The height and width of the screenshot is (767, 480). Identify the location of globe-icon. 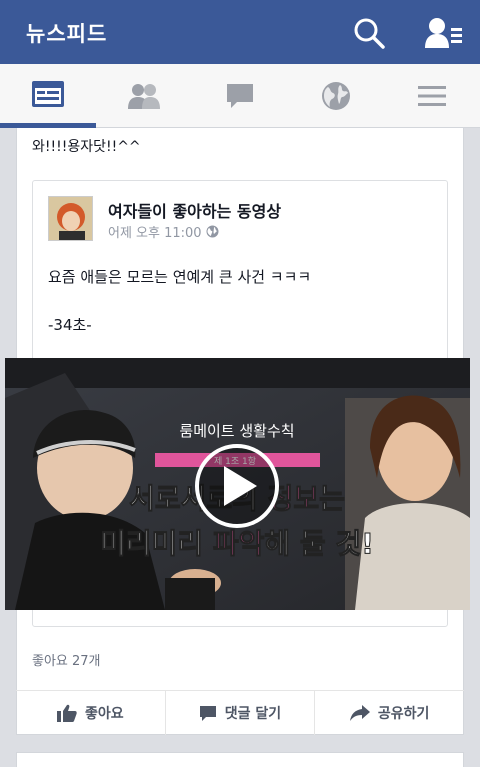
(336, 96).